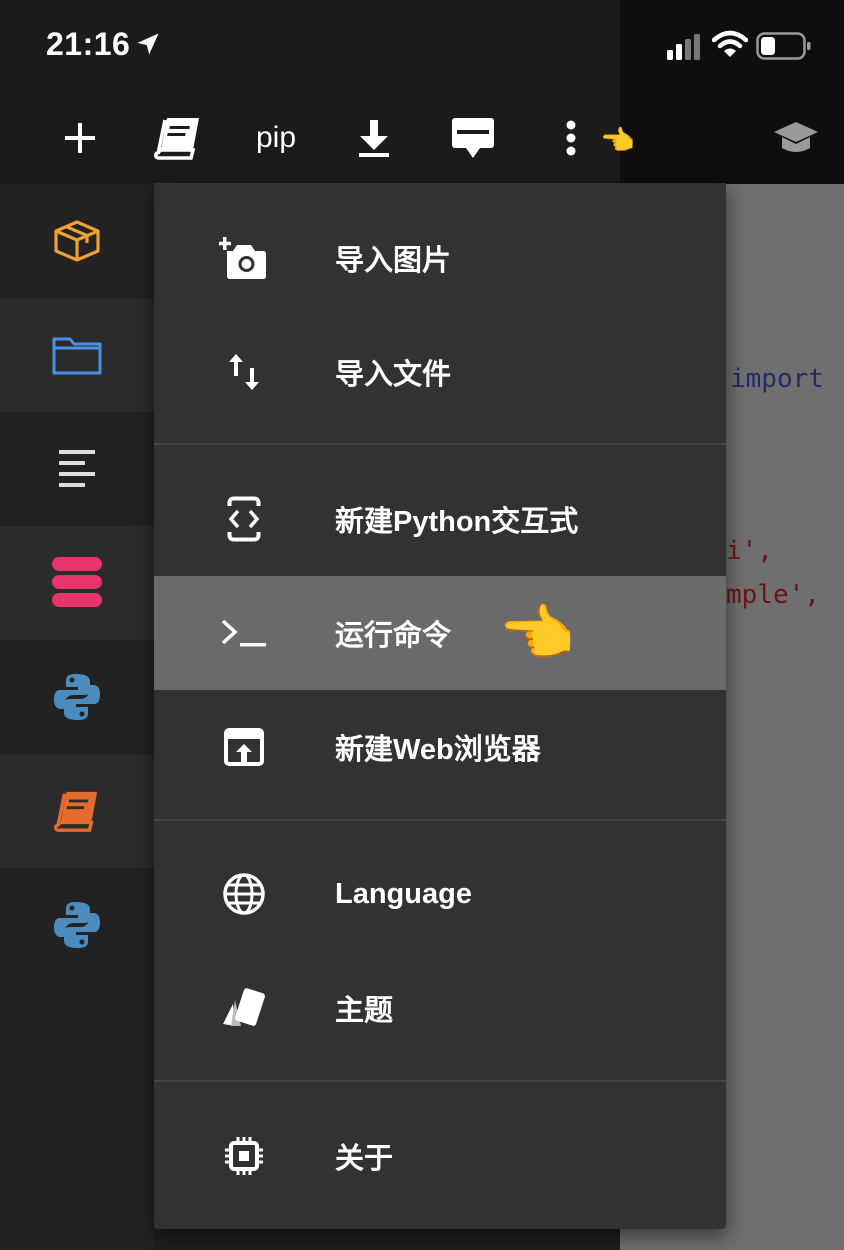  I want to click on menu-item-theme: 主题, so click(440, 1008).